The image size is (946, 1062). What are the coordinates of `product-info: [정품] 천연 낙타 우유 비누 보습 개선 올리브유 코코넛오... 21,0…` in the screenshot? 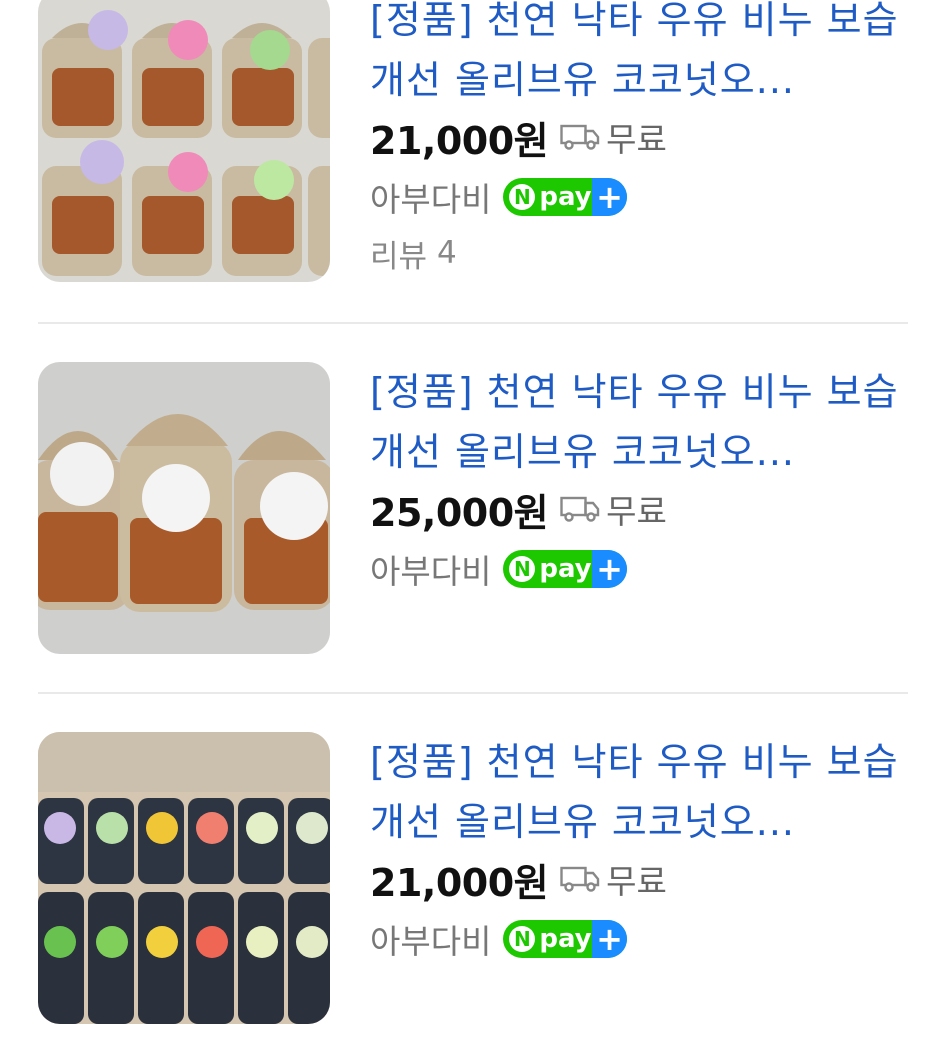 It's located at (640, 850).